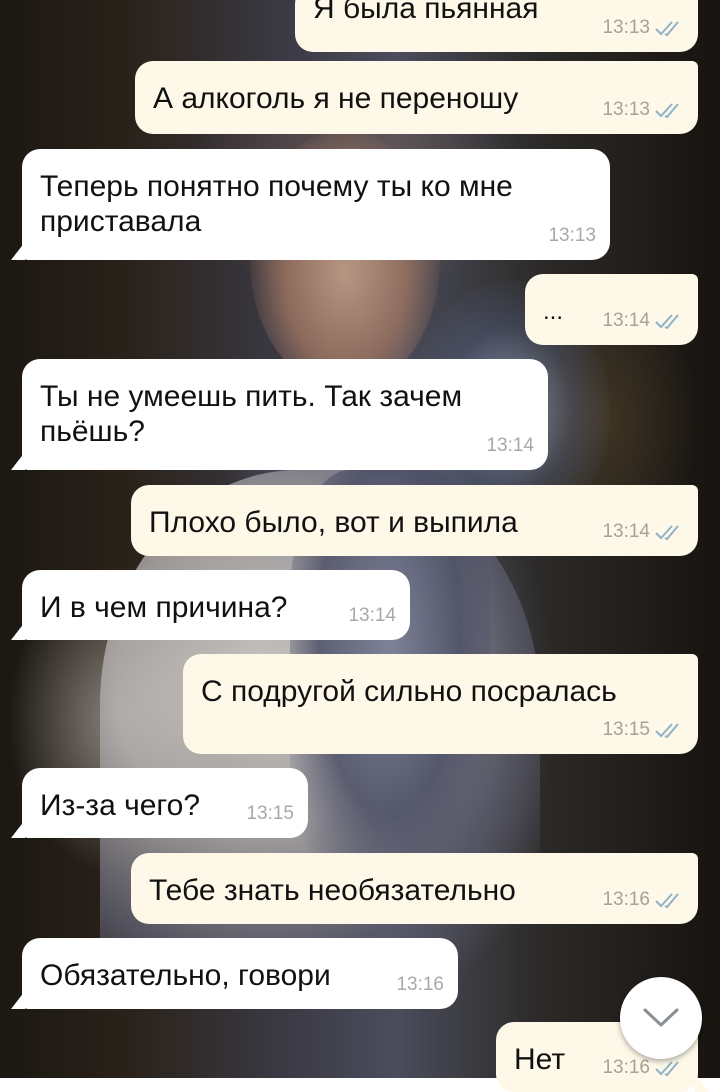  I want to click on message-outgoing: Я была пьянная 13:13, so click(496, 26).